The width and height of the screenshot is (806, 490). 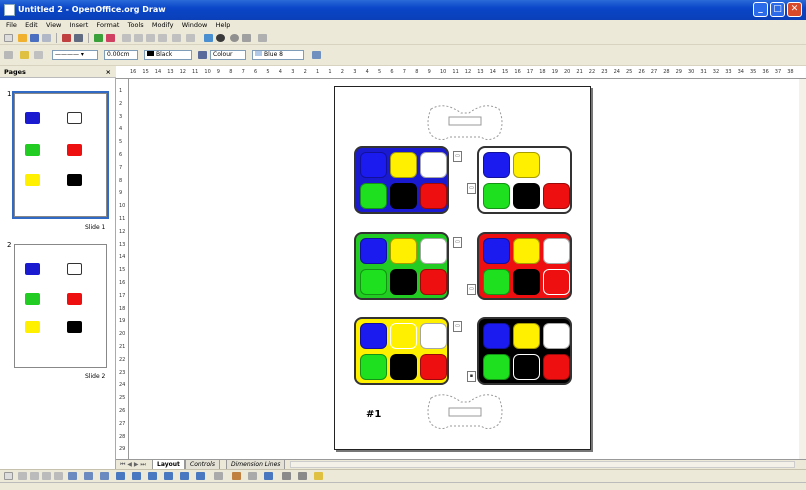 What do you see at coordinates (58, 476) in the screenshot?
I see `text-tool-icon` at bounding box center [58, 476].